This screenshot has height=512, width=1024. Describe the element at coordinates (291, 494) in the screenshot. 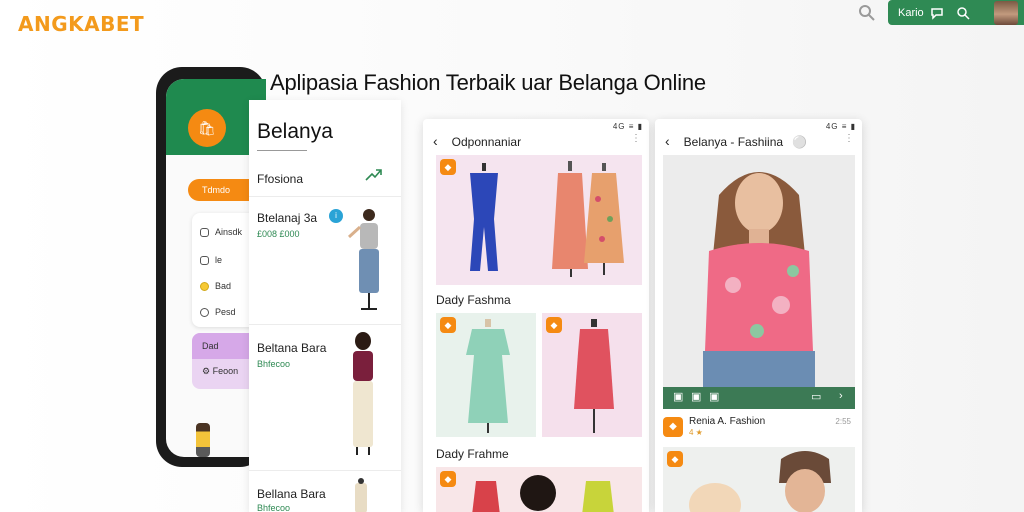

I see `product-name: Bellana Bara` at that location.